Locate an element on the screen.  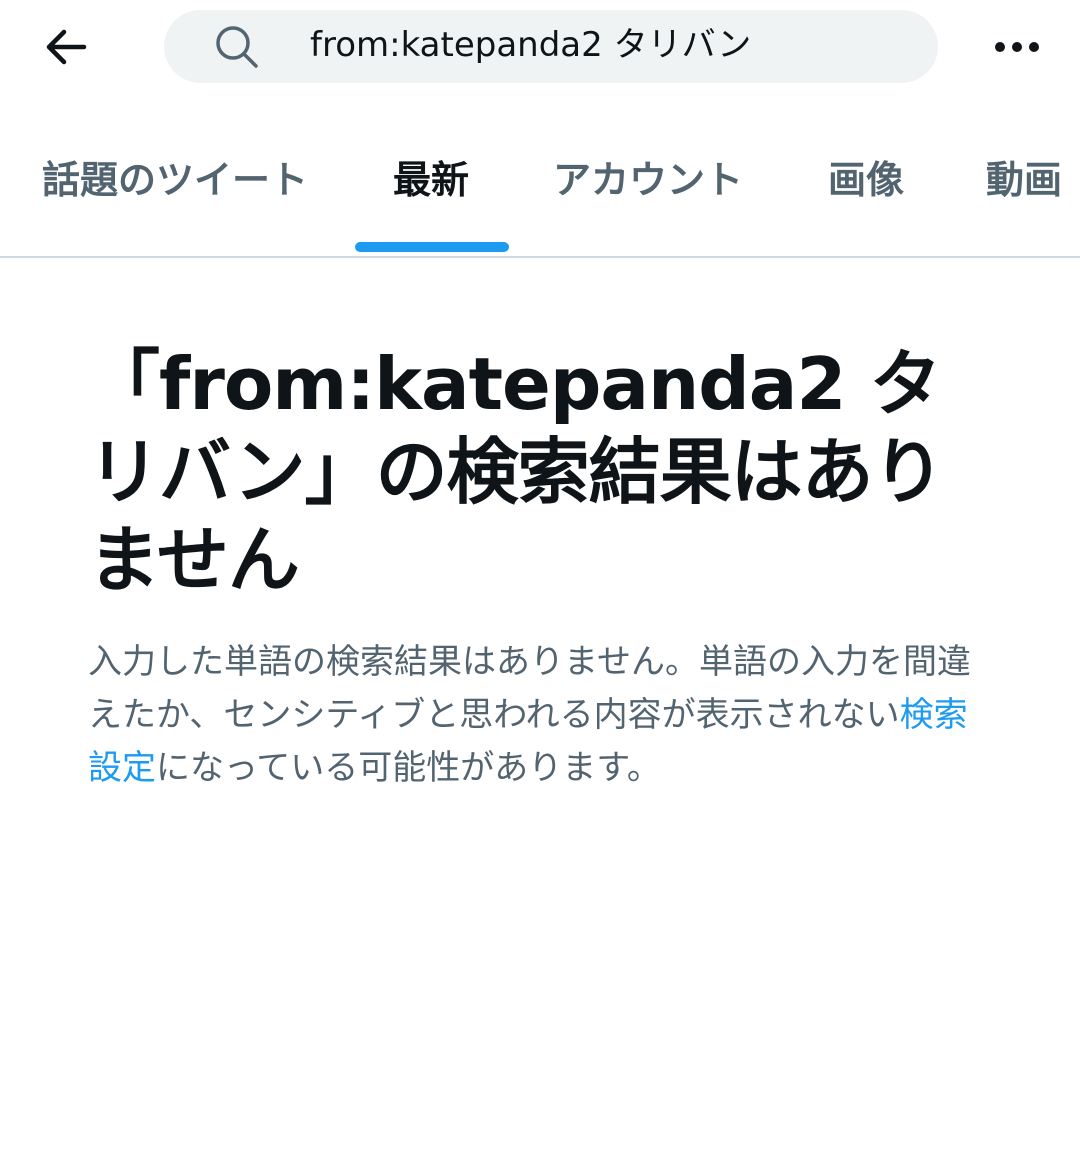
tab-top-tweets: 話題のツイート is located at coordinates (175, 180).